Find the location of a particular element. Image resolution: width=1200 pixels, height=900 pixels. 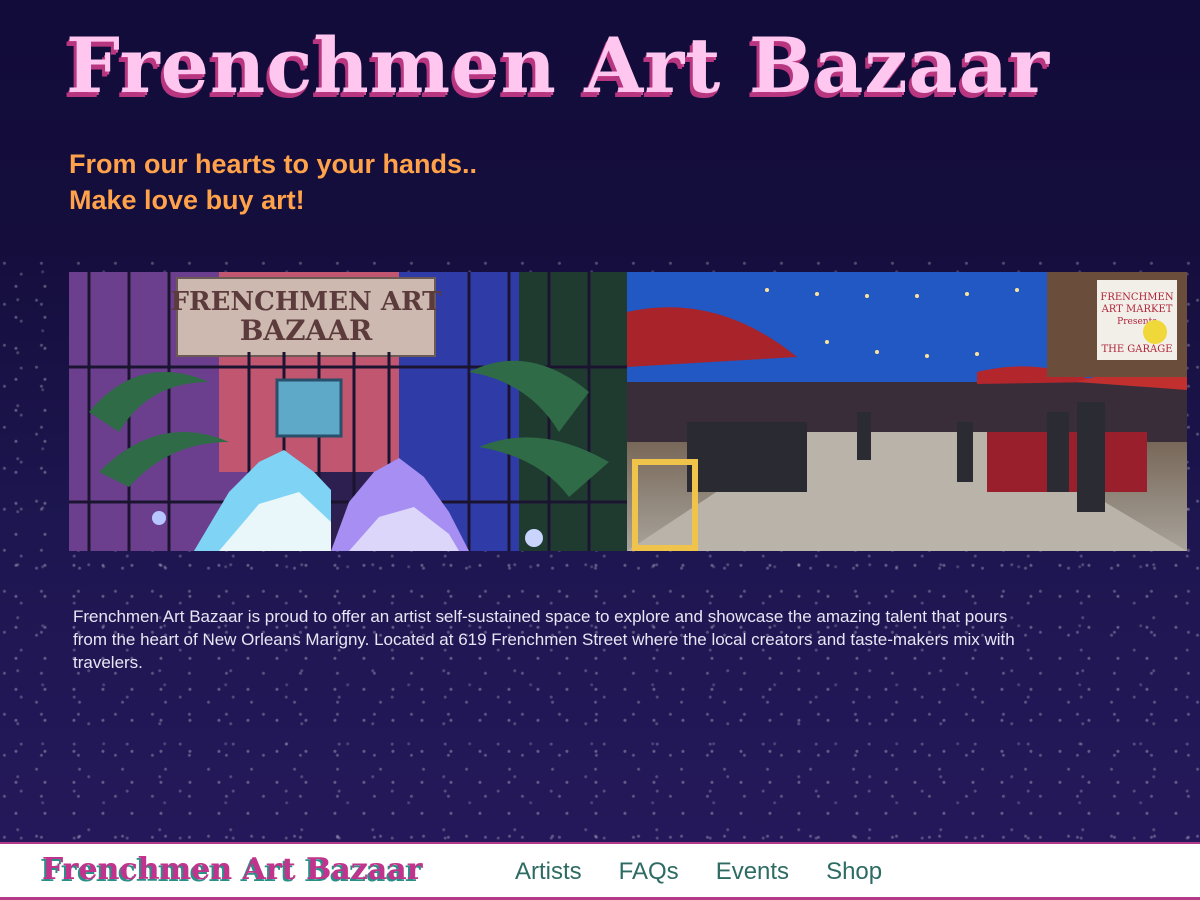

svg-text: FRENCHMEN ART is located at coordinates (307, 302).